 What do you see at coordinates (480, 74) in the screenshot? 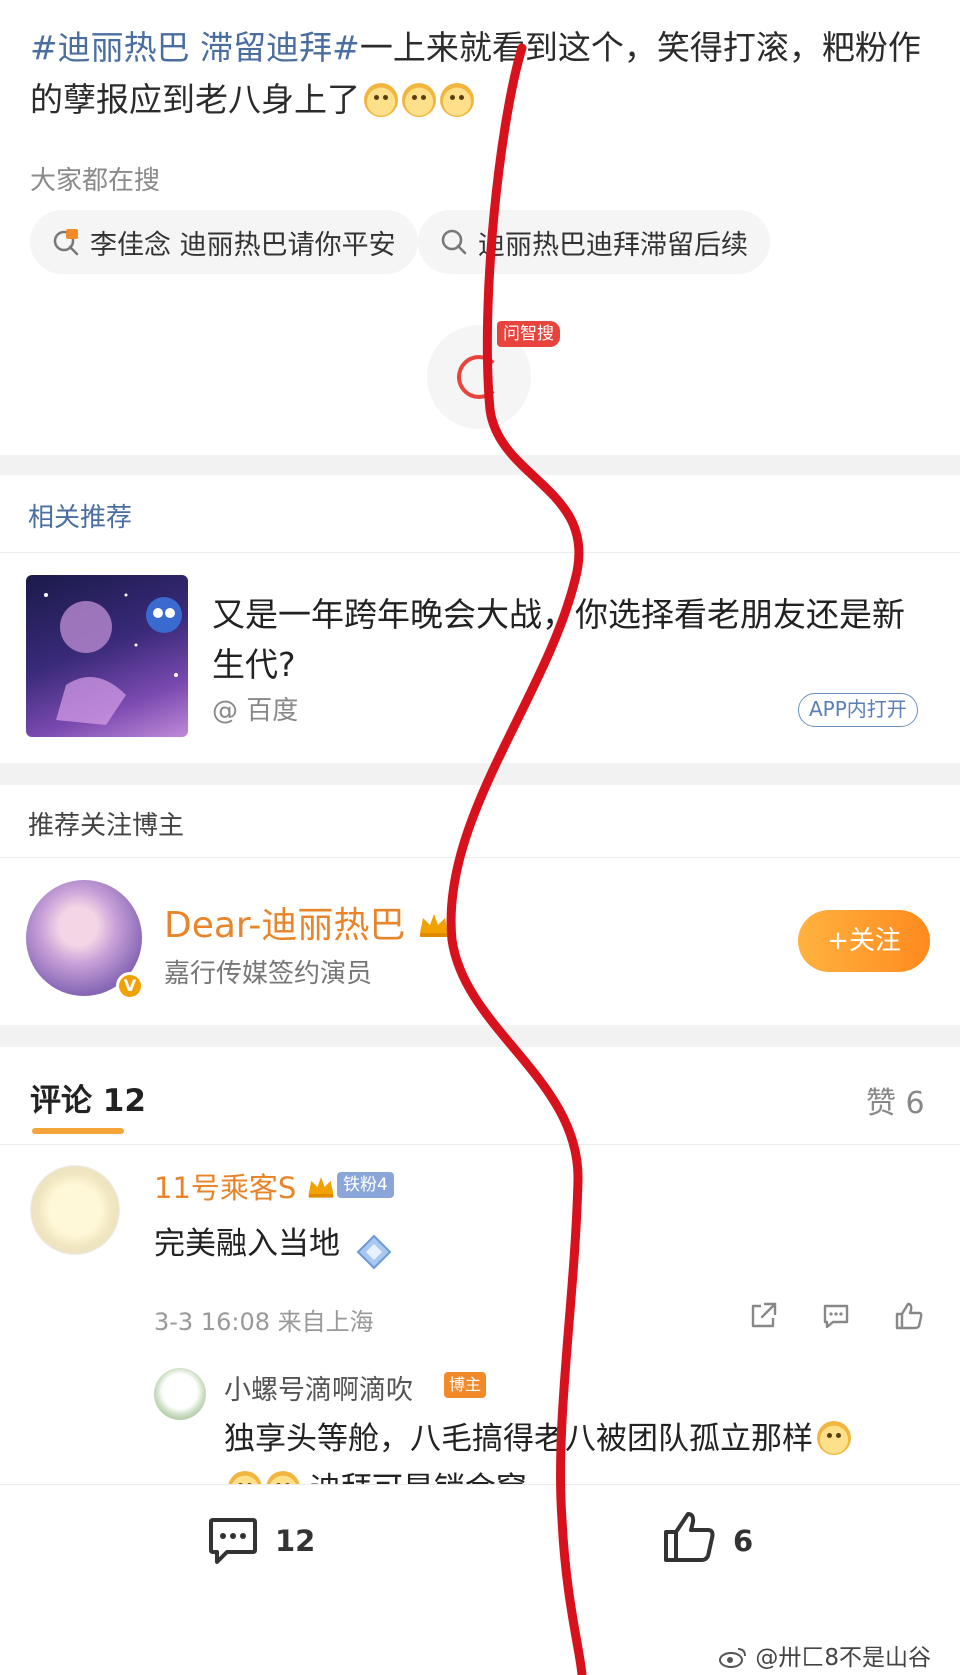
I see `post-text: #迪丽热巴 滞留迪拜#一上来就看到这个，笑得打滚，粑粉作的孽报应到老八身上了` at bounding box center [480, 74].